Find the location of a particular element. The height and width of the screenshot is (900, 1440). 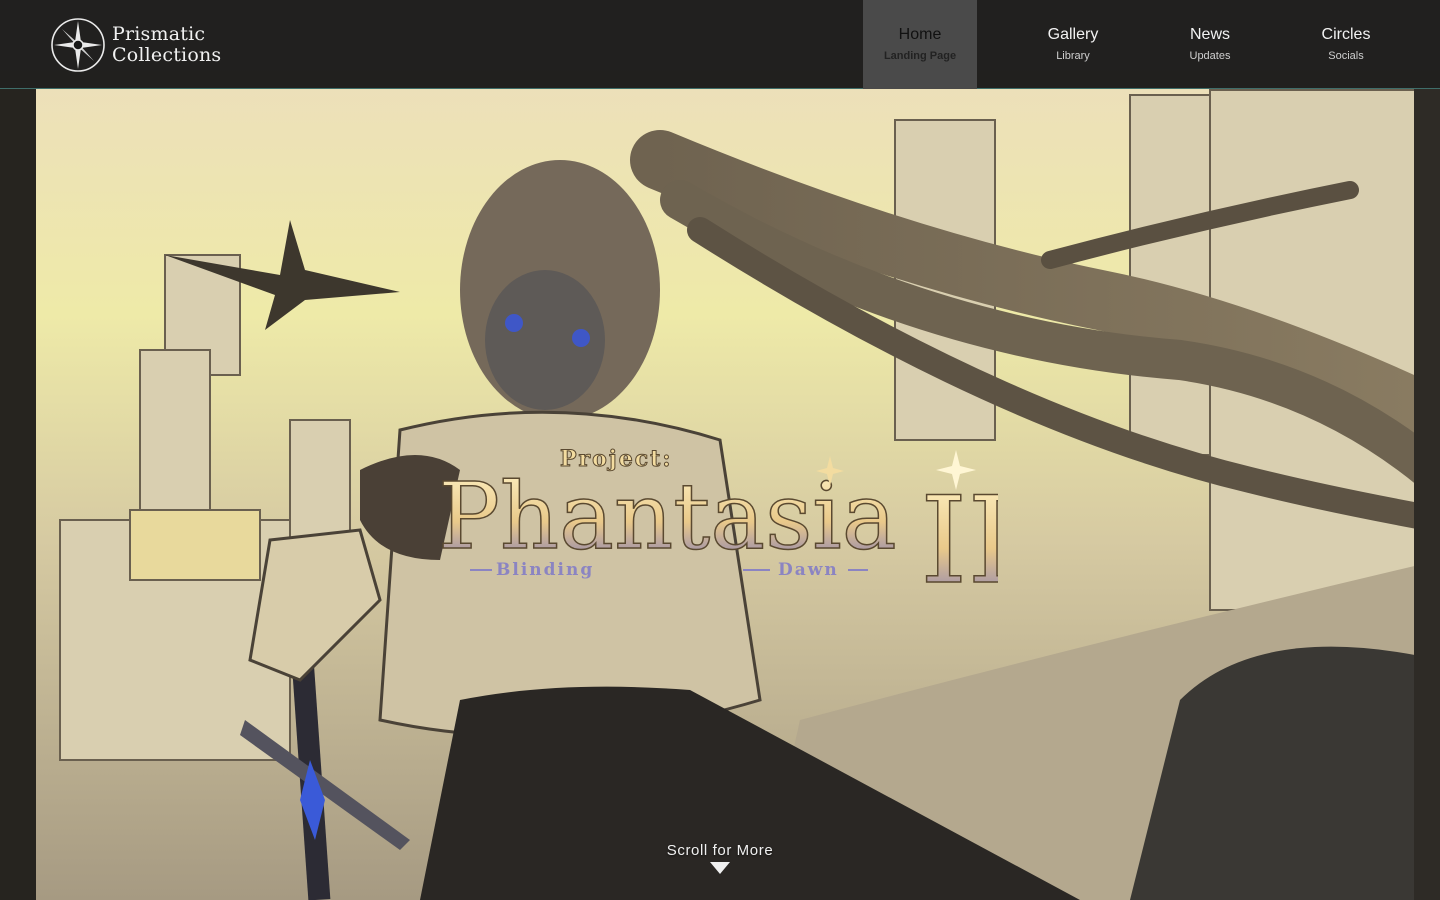

nav-item-news: News Updates is located at coordinates (1210, 44).